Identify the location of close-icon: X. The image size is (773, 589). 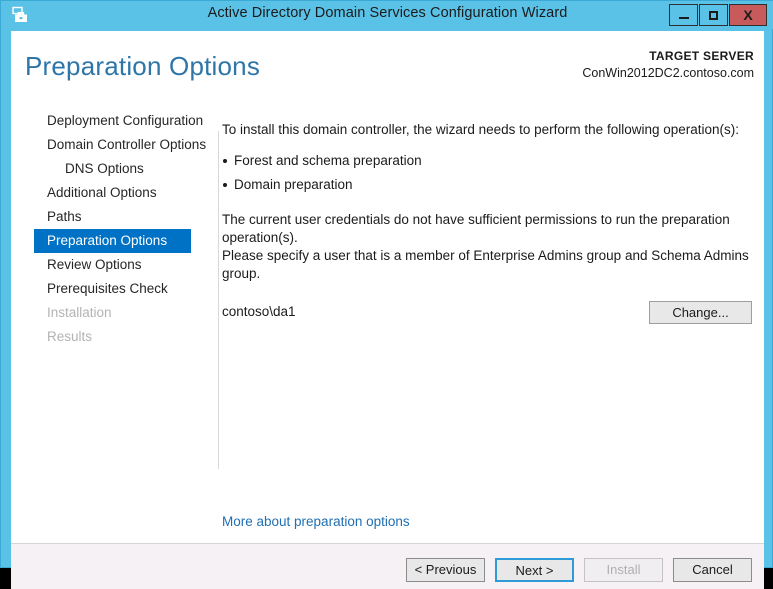
(748, 15).